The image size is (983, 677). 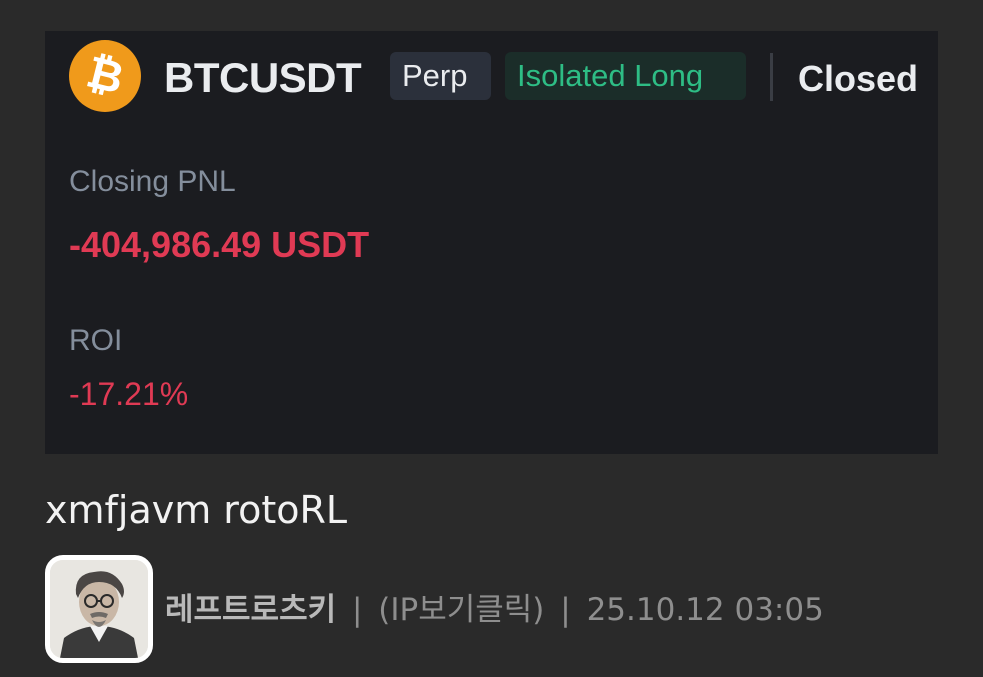 I want to click on bitcoin-icon: ₿, so click(x=105, y=76).